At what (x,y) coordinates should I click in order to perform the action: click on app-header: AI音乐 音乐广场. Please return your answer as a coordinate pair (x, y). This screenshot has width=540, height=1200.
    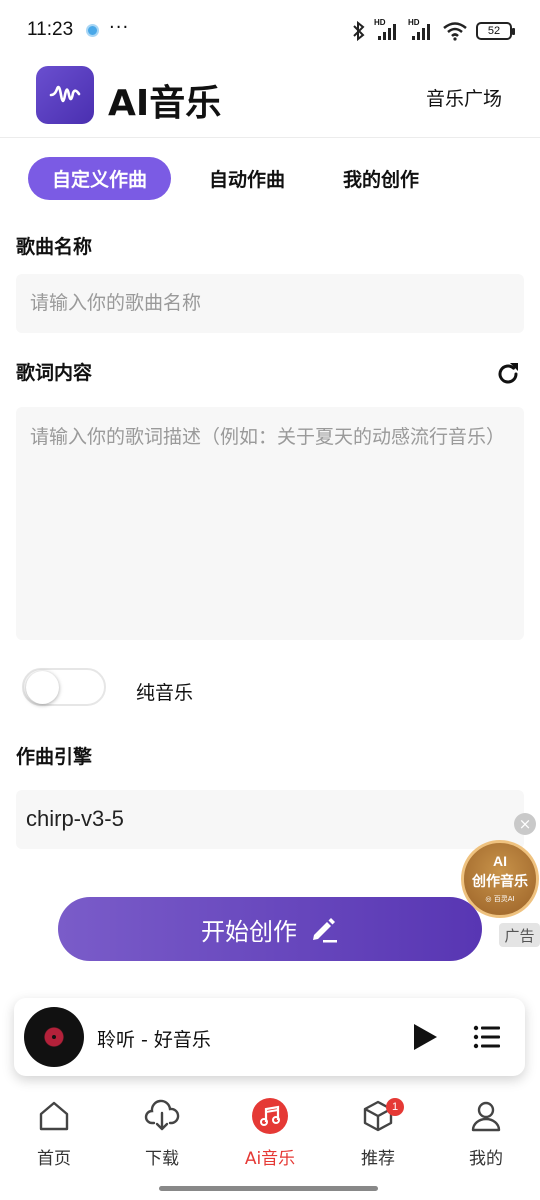
    Looking at the image, I should click on (270, 100).